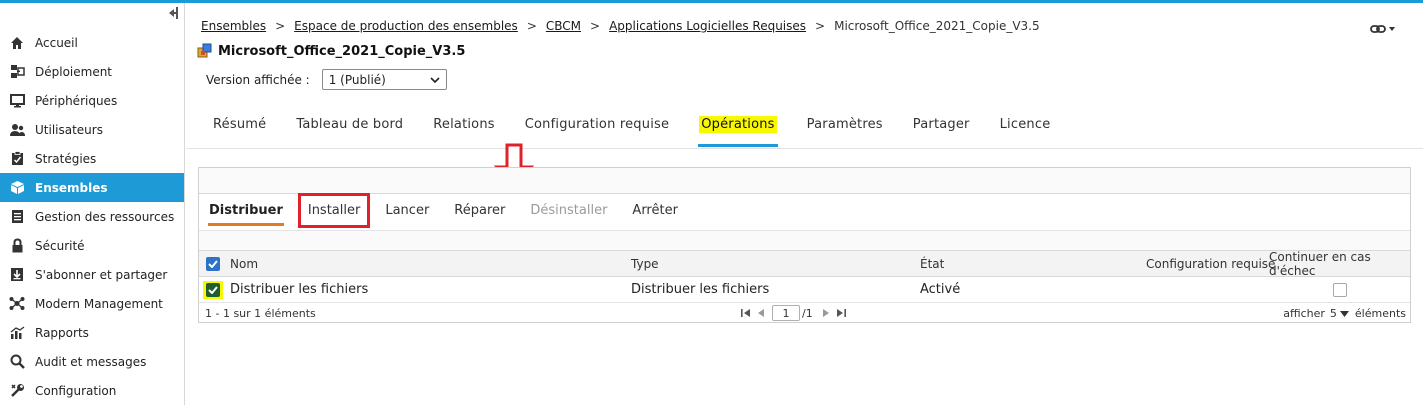 The height and width of the screenshot is (405, 1423). What do you see at coordinates (563, 26) in the screenshot?
I see `breadcrumb-link-cbcm: CBCM` at bounding box center [563, 26].